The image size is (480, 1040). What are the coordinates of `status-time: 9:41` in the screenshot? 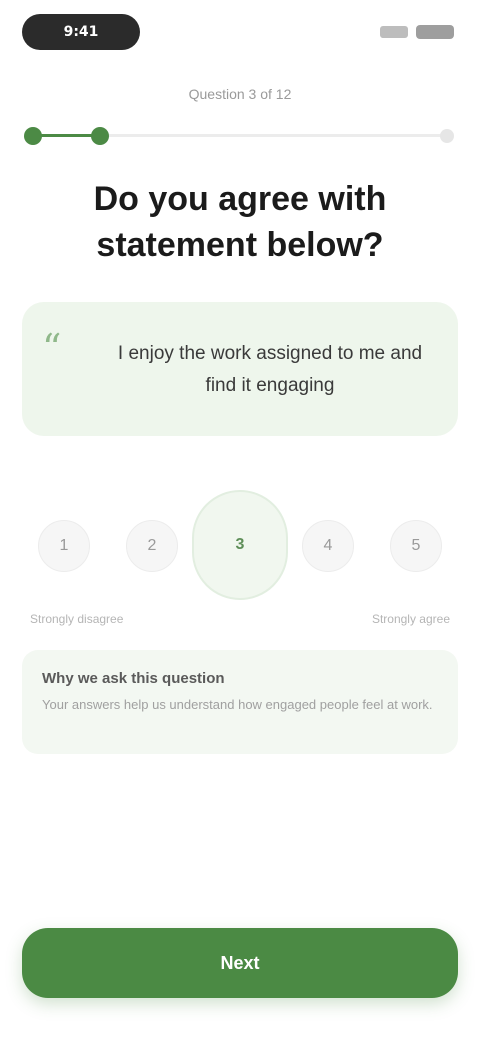 It's located at (81, 32).